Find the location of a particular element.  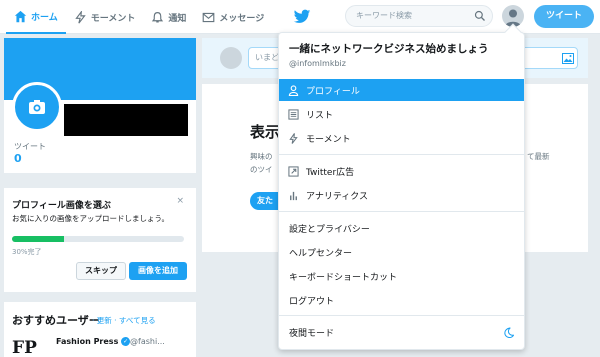

nav-moments: モーメント is located at coordinates (105, 17).